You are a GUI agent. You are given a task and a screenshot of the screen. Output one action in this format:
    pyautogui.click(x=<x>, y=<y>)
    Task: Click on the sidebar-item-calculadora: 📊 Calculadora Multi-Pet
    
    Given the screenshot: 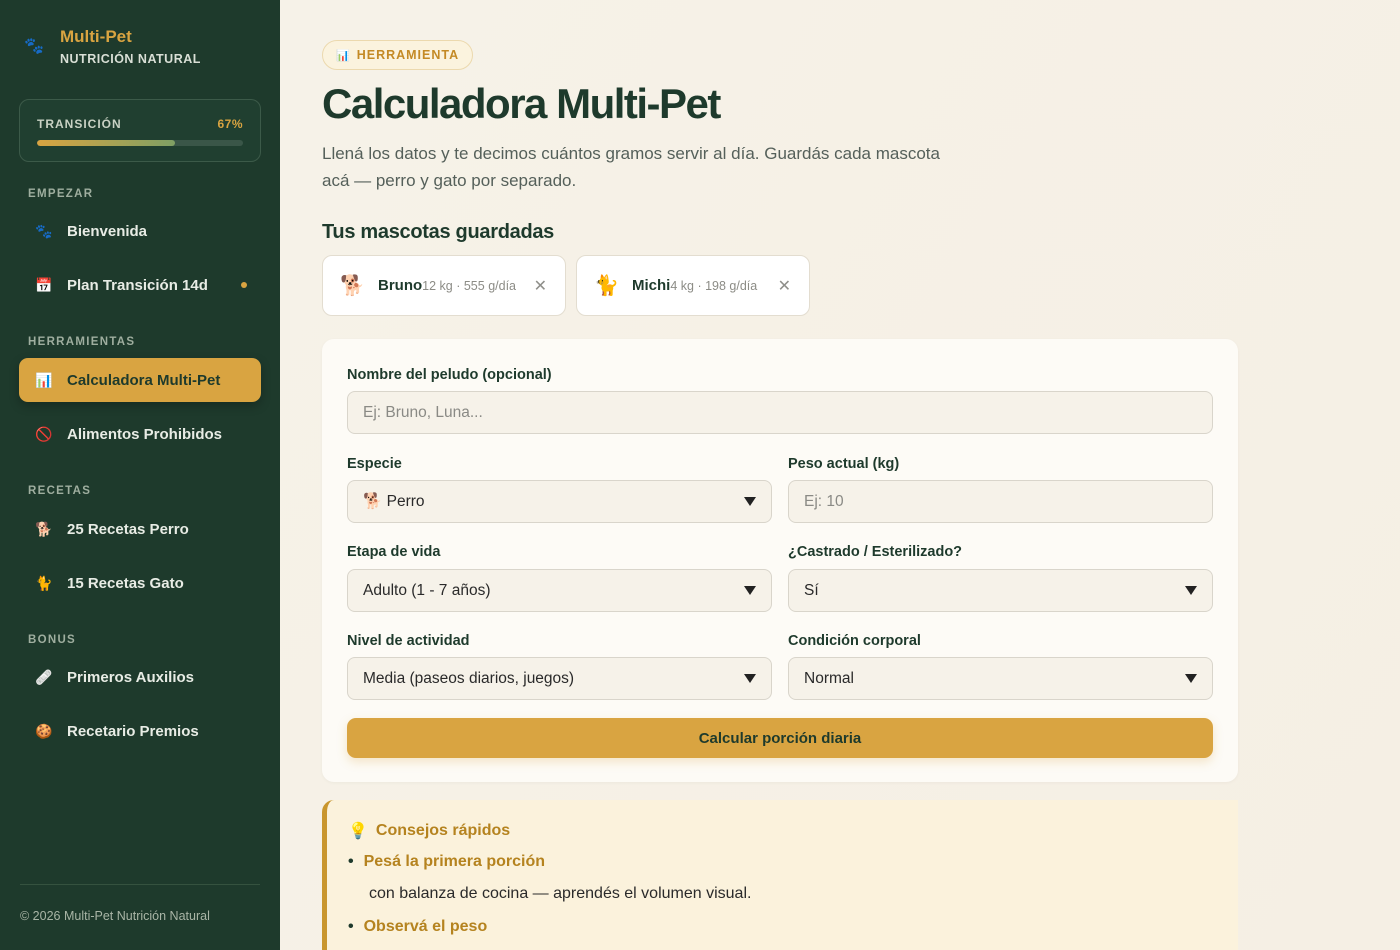 What is the action you would take?
    pyautogui.click(x=140, y=380)
    